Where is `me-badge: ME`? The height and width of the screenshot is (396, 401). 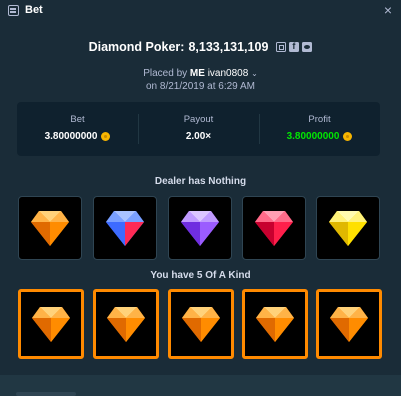
me-badge: ME is located at coordinates (197, 73).